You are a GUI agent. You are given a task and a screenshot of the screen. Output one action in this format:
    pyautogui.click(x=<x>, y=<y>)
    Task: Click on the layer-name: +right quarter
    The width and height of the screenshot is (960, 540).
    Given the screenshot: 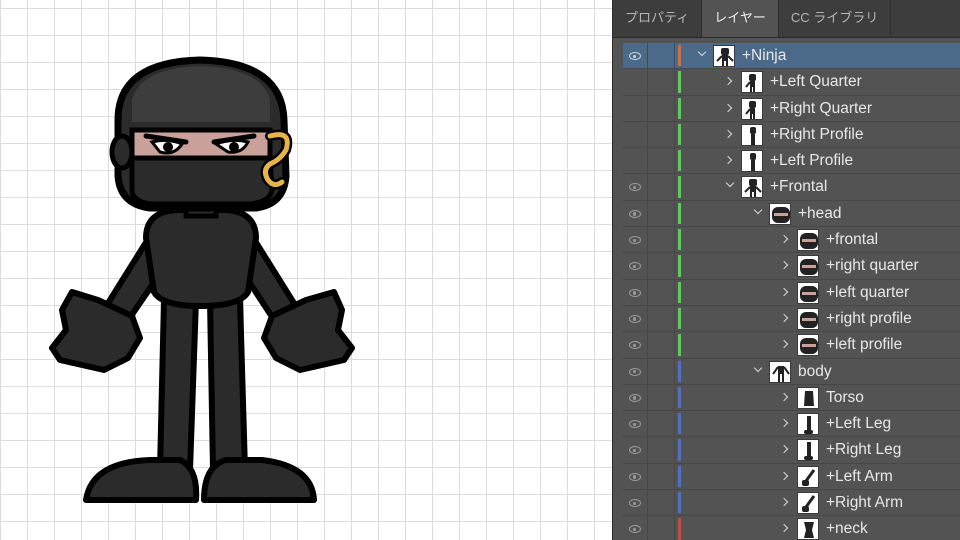 What is the action you would take?
    pyautogui.click(x=872, y=266)
    